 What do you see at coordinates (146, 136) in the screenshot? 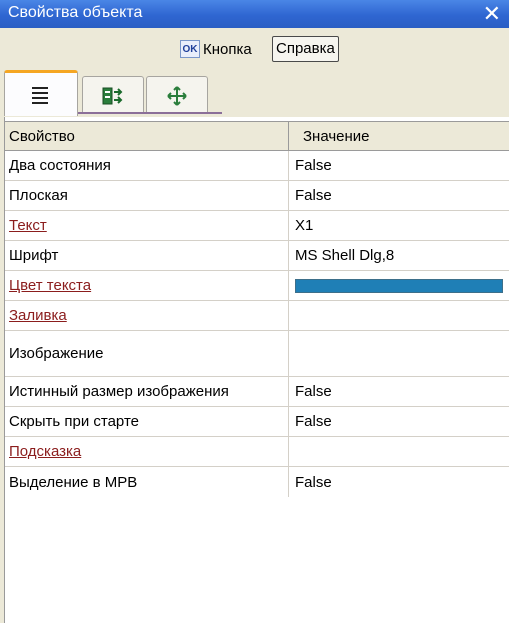
I see `property-column-header: Свойство` at bounding box center [146, 136].